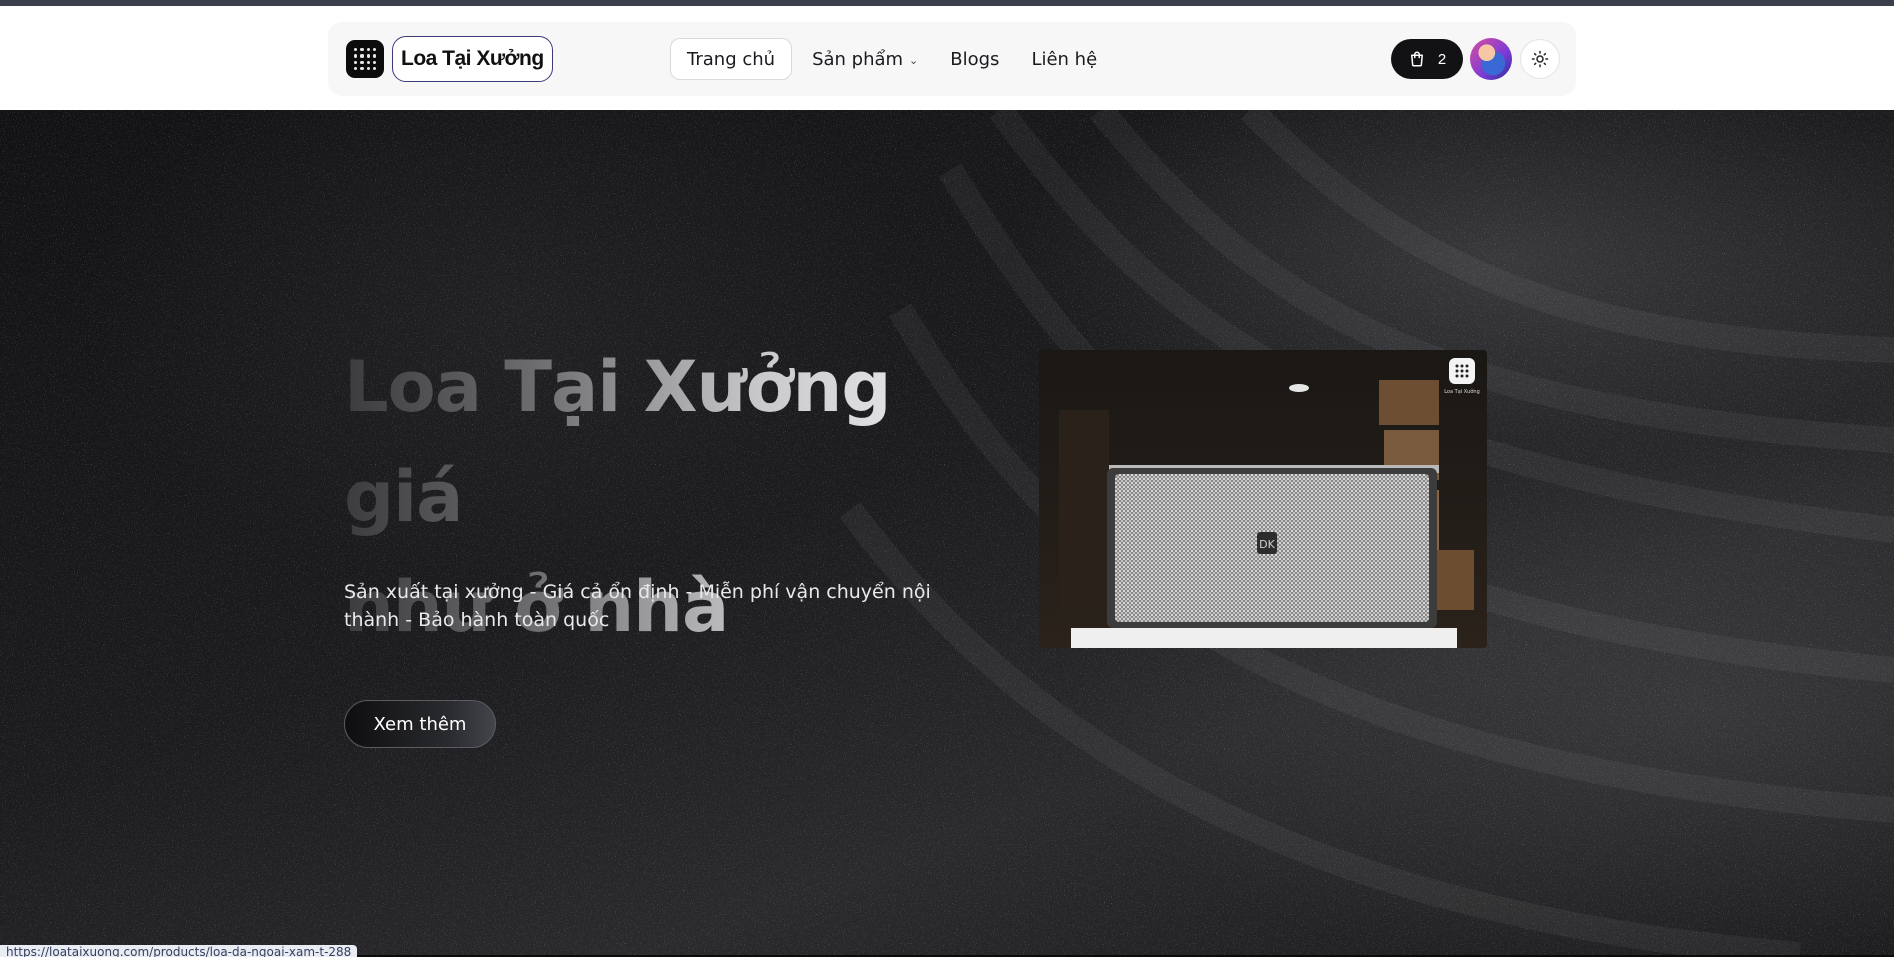  What do you see at coordinates (1416, 59) in the screenshot?
I see `cart-icon` at bounding box center [1416, 59].